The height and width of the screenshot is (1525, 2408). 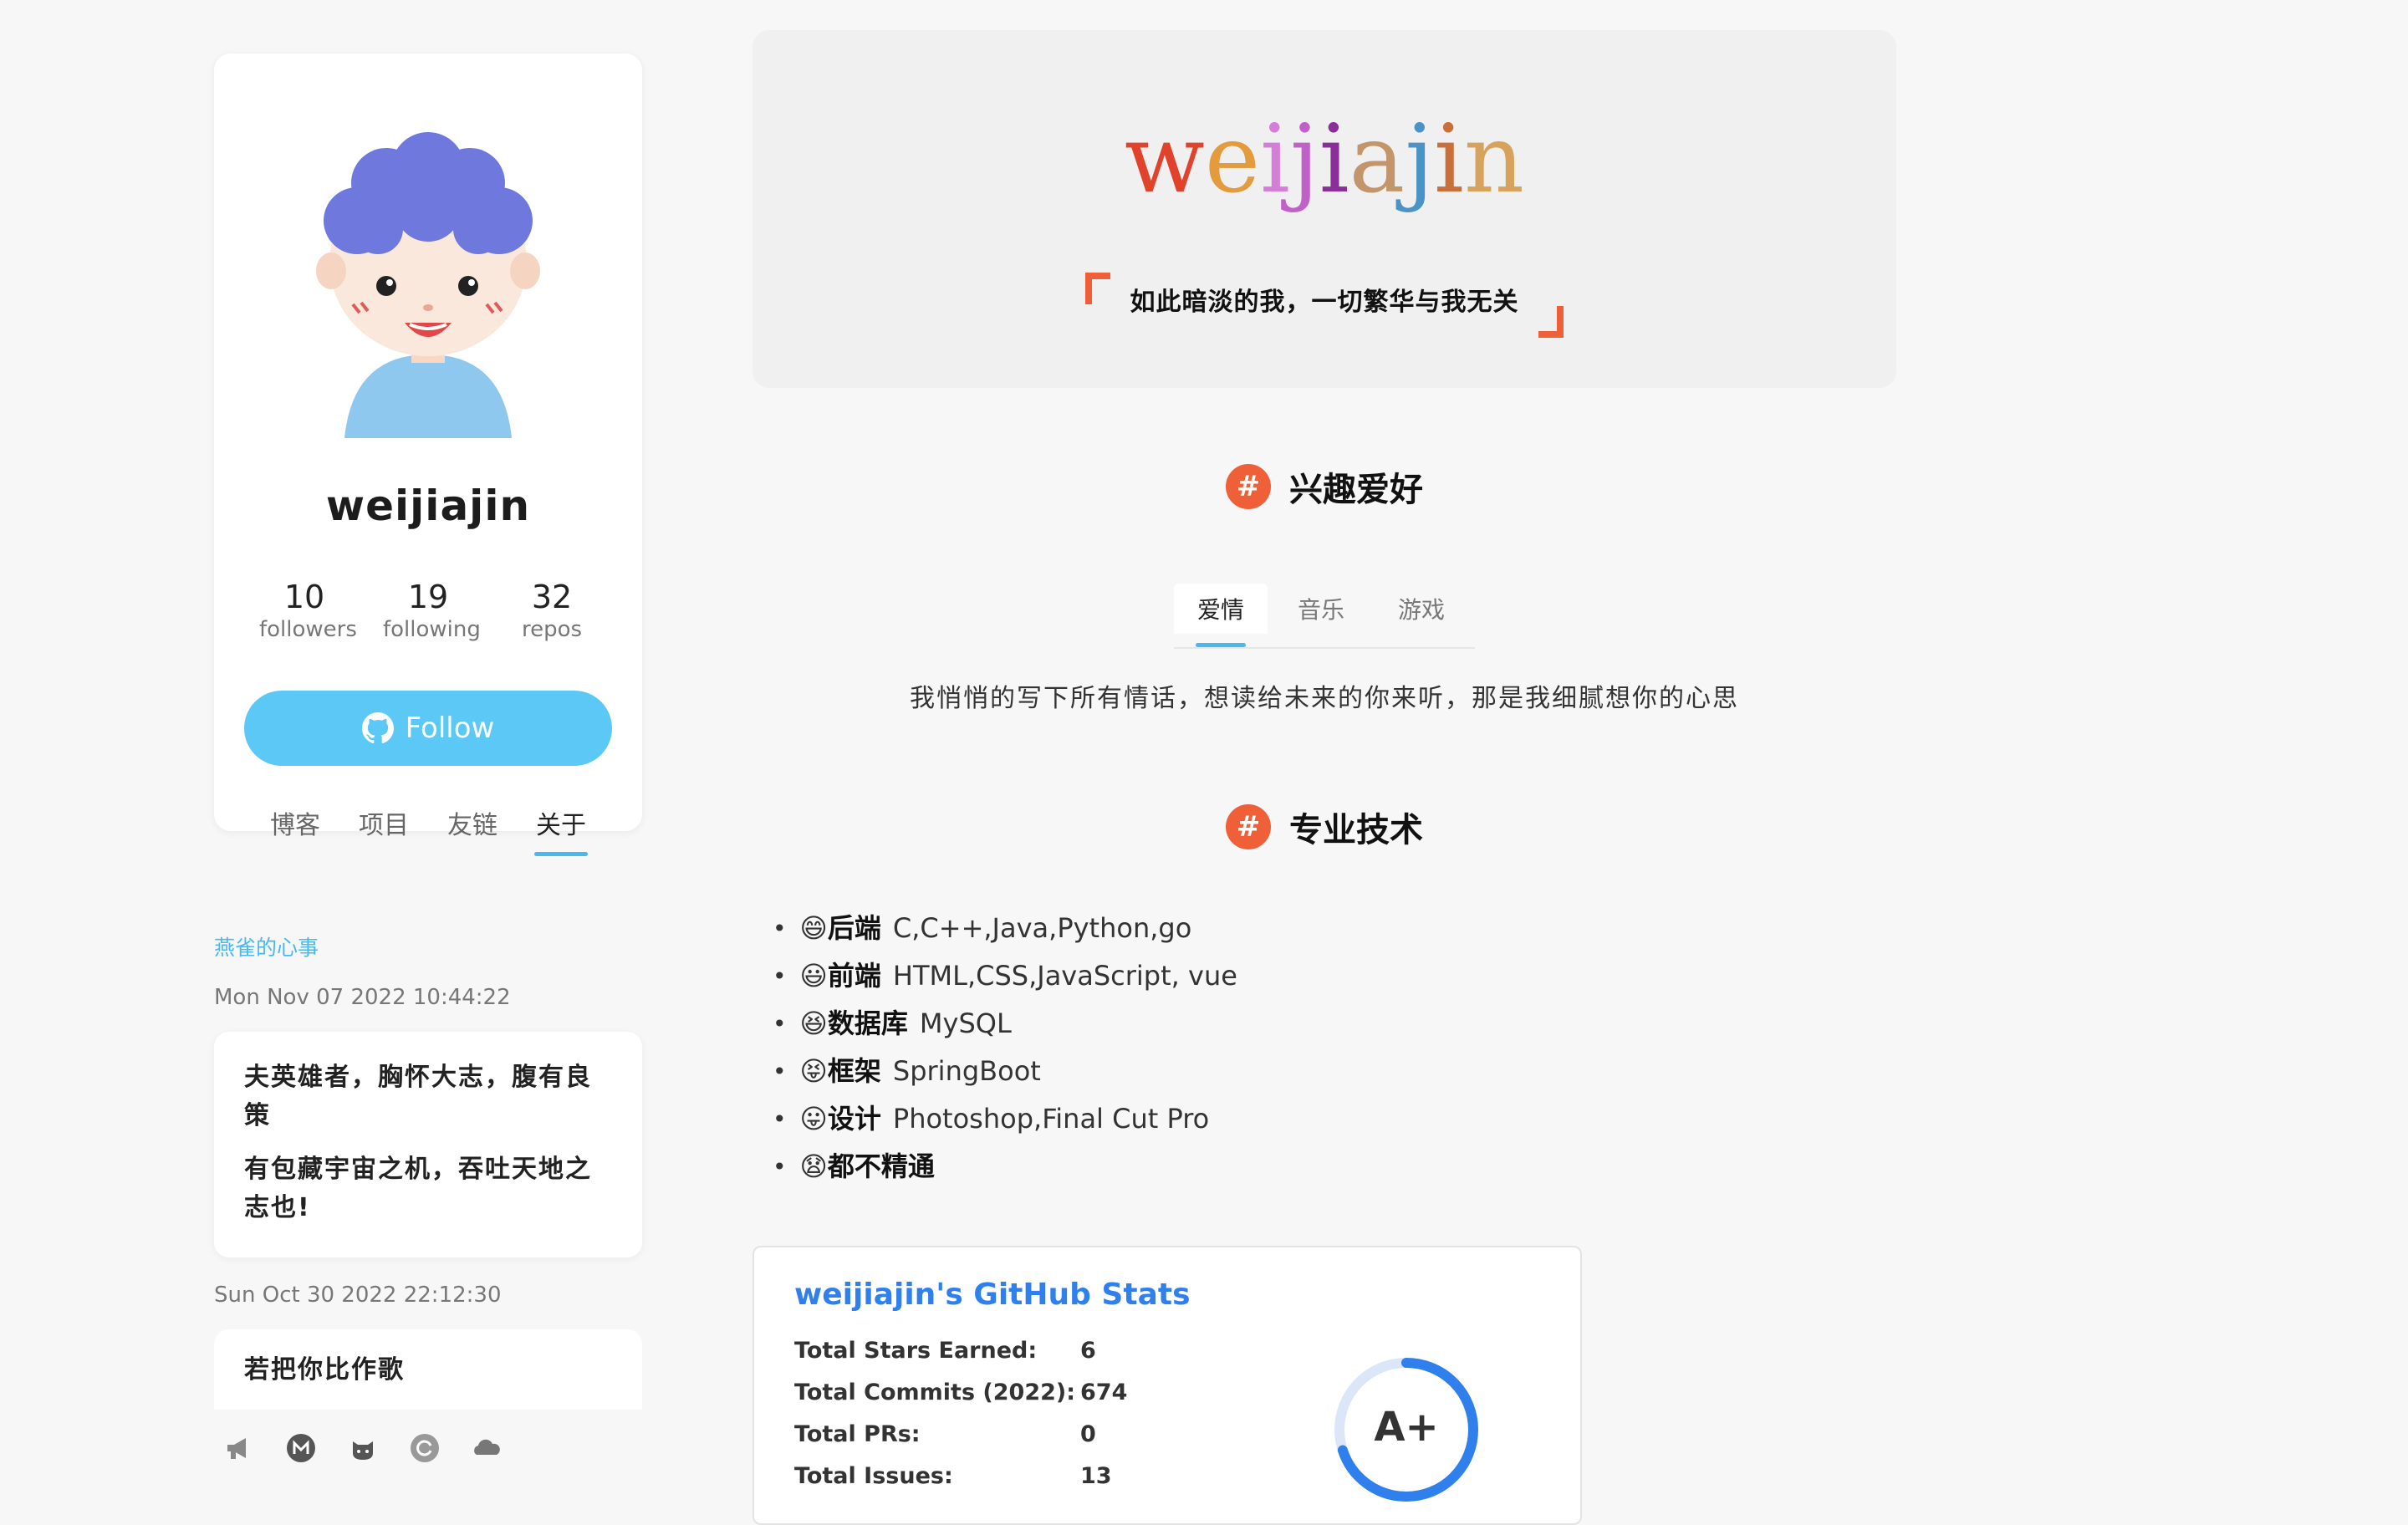 What do you see at coordinates (363, 997) in the screenshot?
I see `note-date: Mon Nov 07 2022 10:44:22` at bounding box center [363, 997].